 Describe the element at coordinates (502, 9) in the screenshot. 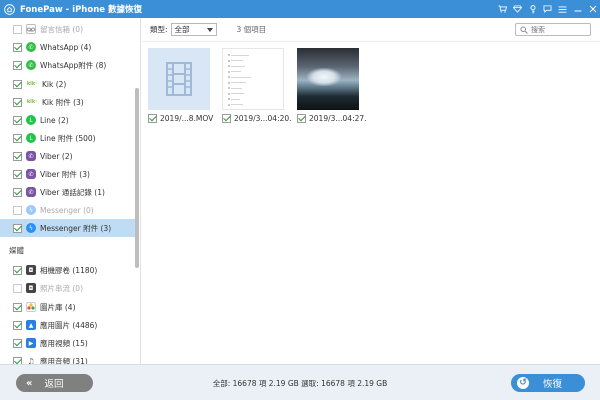

I see `cart-icon` at that location.